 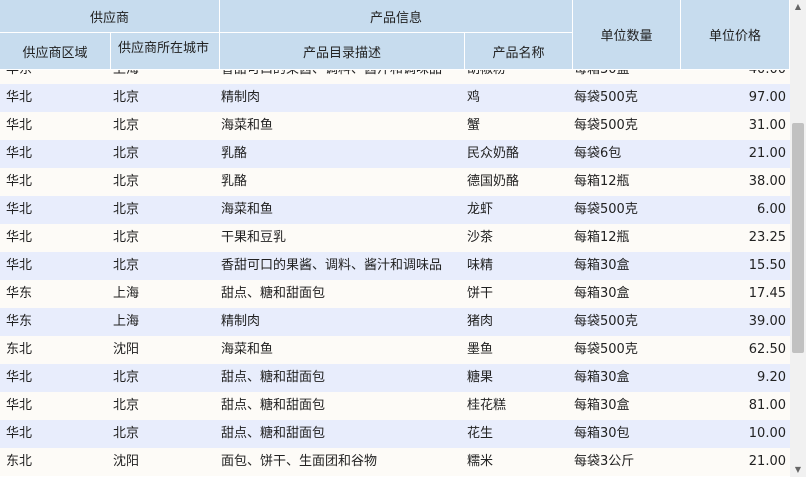 I want to click on cell-unit-qty: 每袋3公斤, so click(x=604, y=461).